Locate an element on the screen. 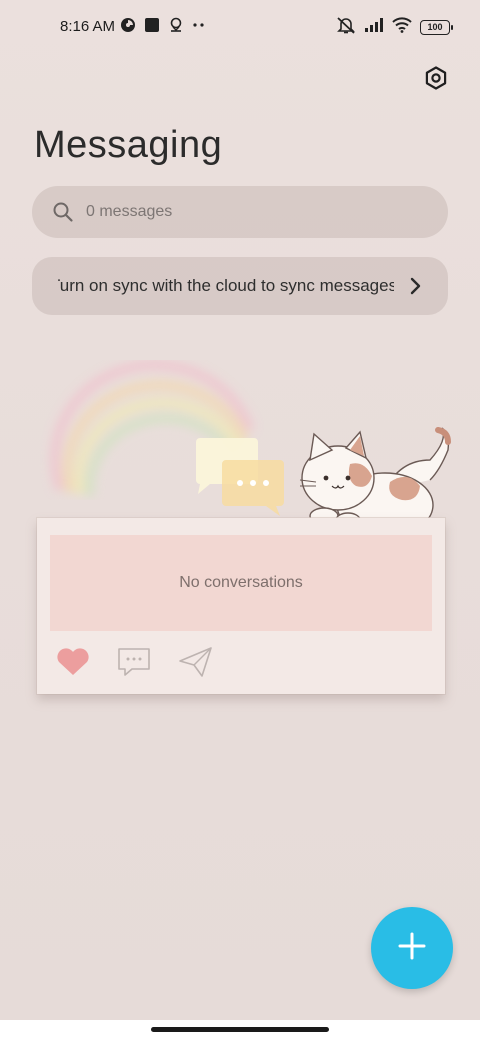 The image size is (480, 1040). empty-state-content: No conversations is located at coordinates (241, 583).